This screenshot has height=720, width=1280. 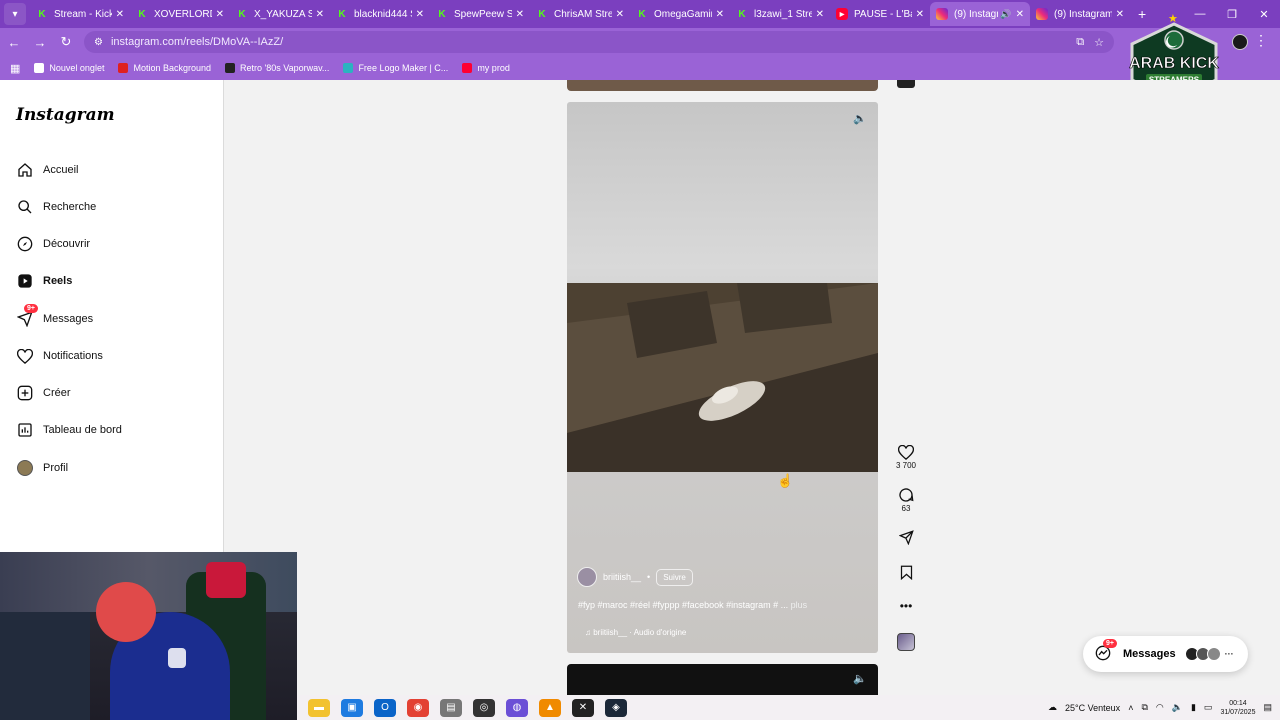 I want to click on caption-more-link: plus, so click(x=799, y=605).